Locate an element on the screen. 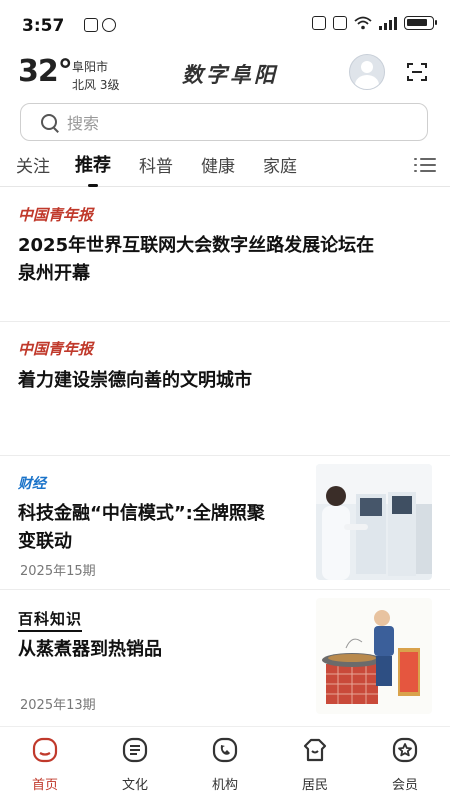  article-title-line1: 着力建设崇德向善的文明城市 is located at coordinates (135, 380).